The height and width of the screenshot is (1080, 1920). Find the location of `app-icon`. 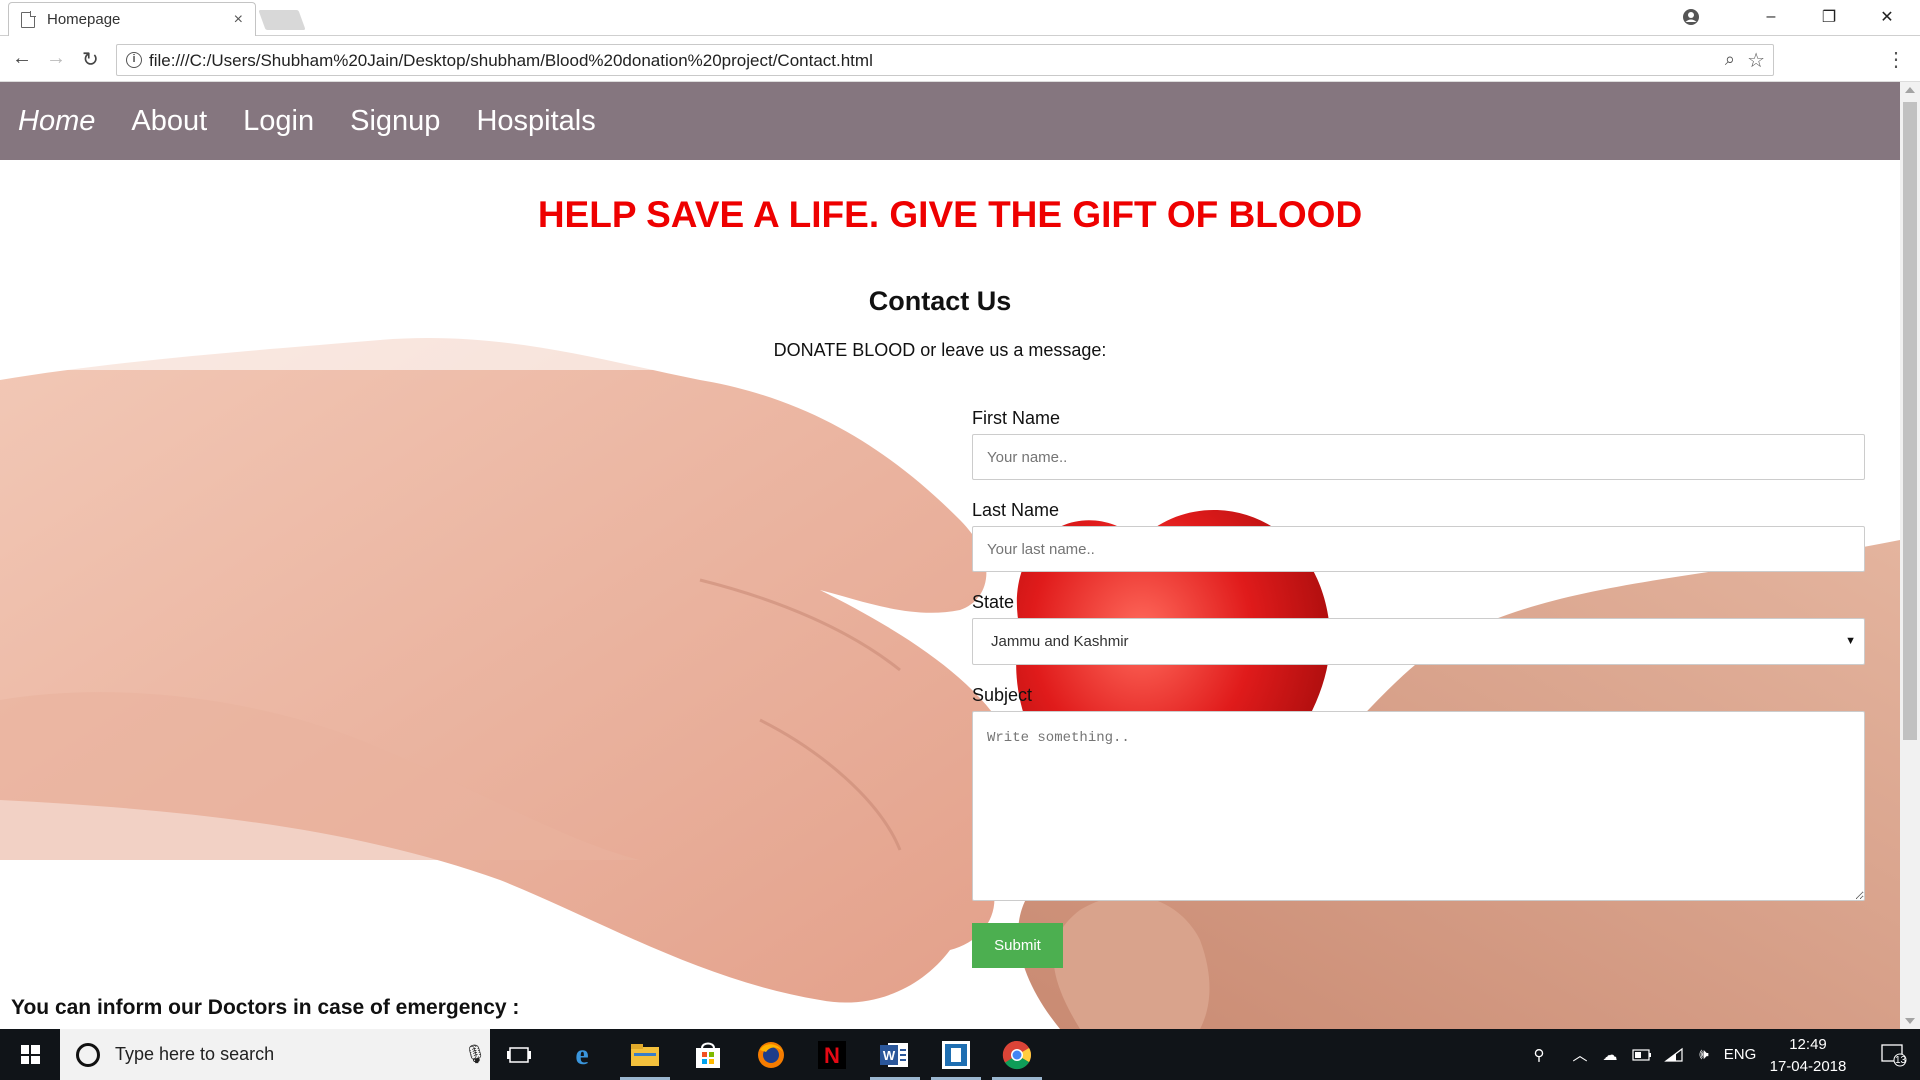

app-icon is located at coordinates (956, 1054).